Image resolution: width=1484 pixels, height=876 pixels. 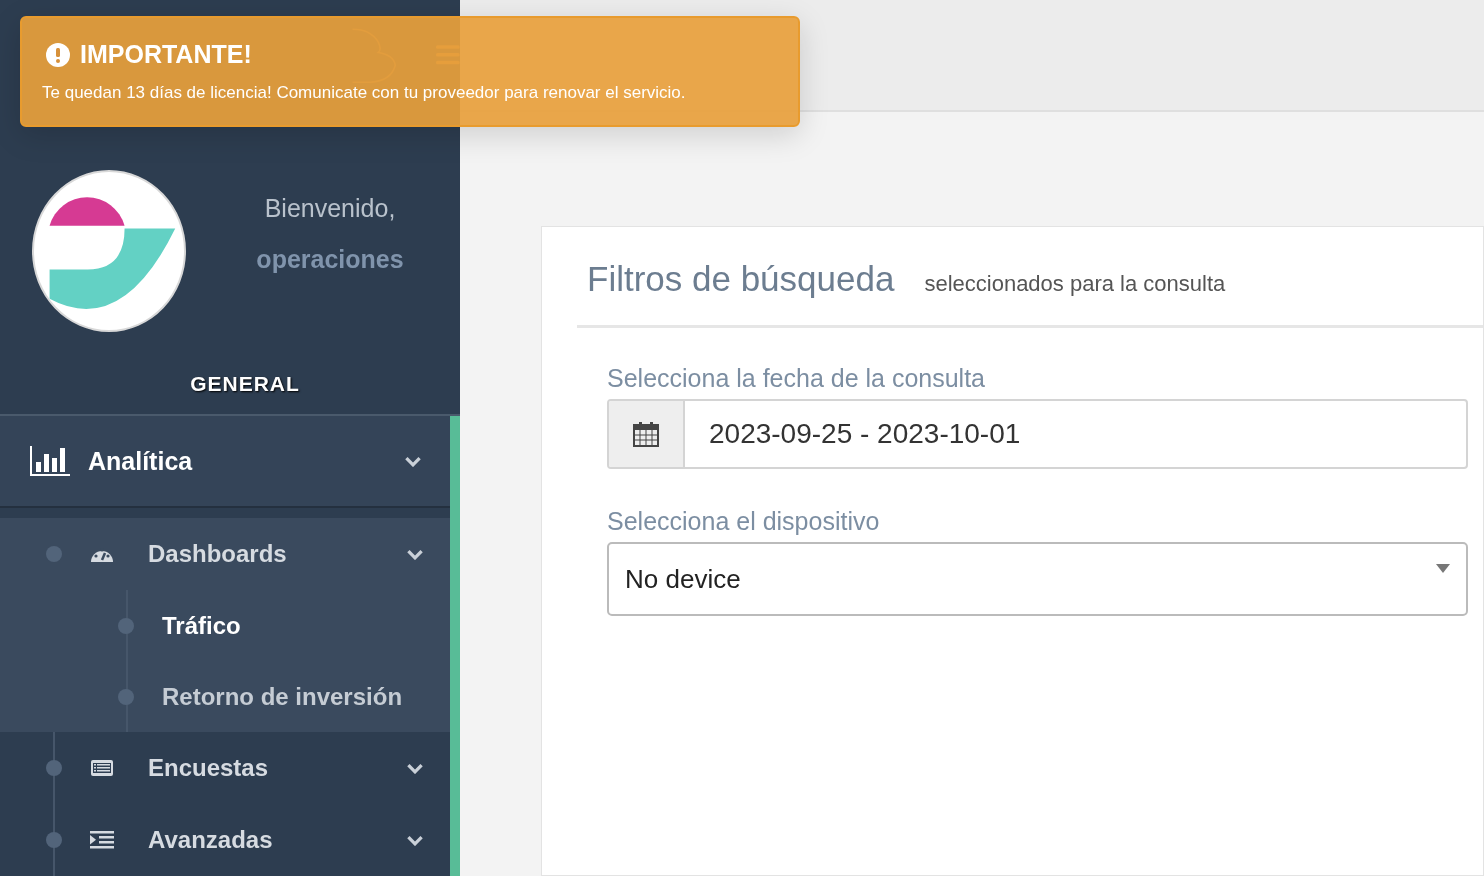 I want to click on welcome-text: Bienvenido,, so click(x=330, y=208).